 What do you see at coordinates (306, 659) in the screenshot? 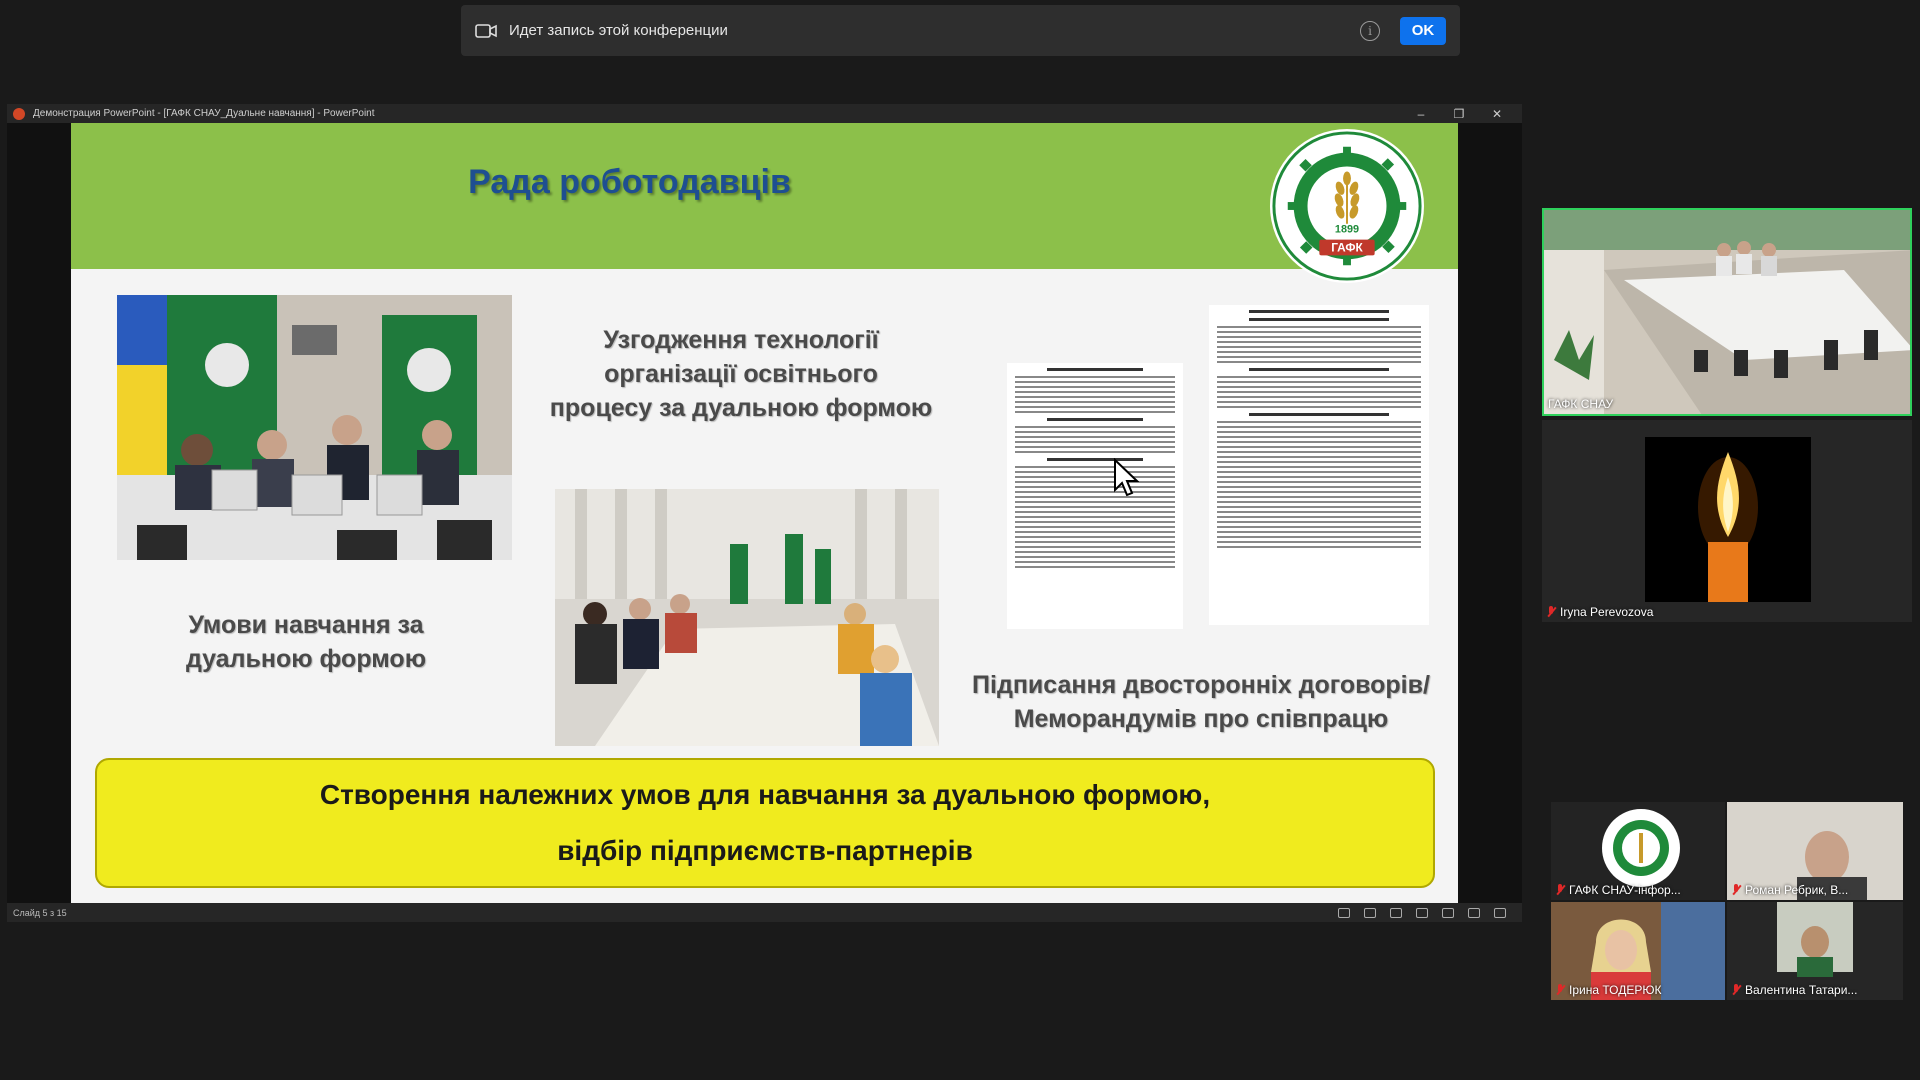
I see `caption-conditions-line2: дуальною формою` at bounding box center [306, 659].